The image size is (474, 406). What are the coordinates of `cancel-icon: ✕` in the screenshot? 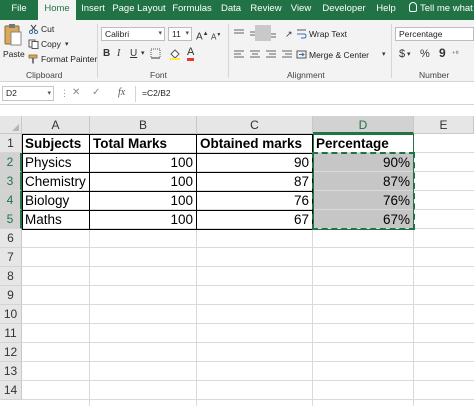 It's located at (76, 92).